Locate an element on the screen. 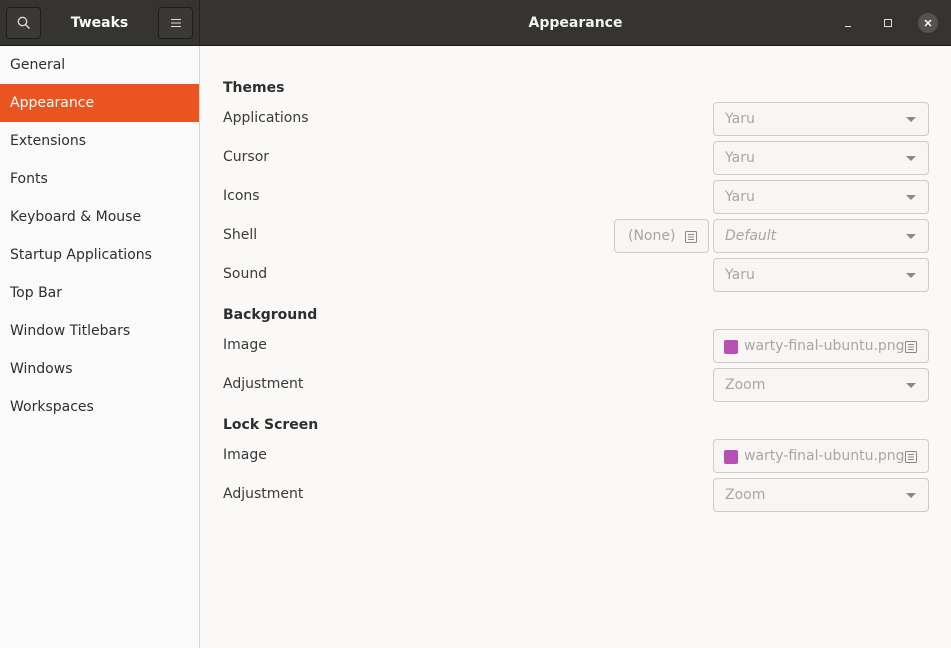 The width and height of the screenshot is (951, 648). background-section-title: Background is located at coordinates (270, 315).